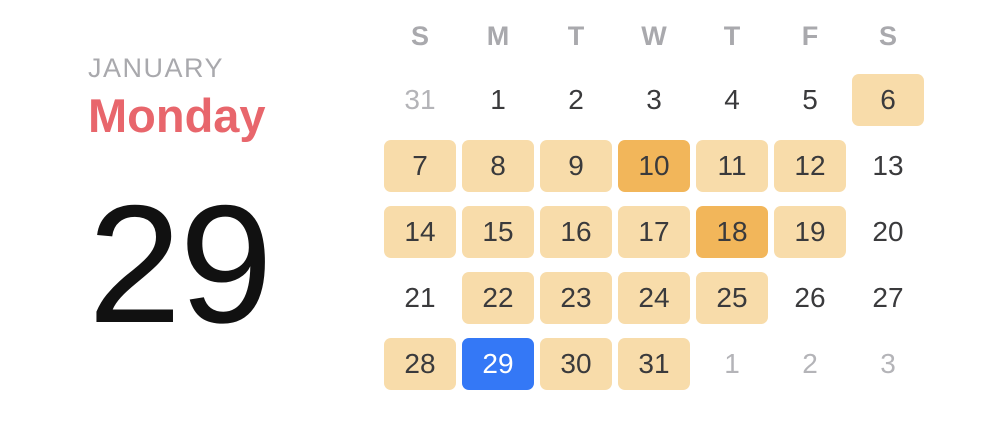 This screenshot has height=425, width=1008. What do you see at coordinates (654, 232) in the screenshot?
I see `day-cell: 17` at bounding box center [654, 232].